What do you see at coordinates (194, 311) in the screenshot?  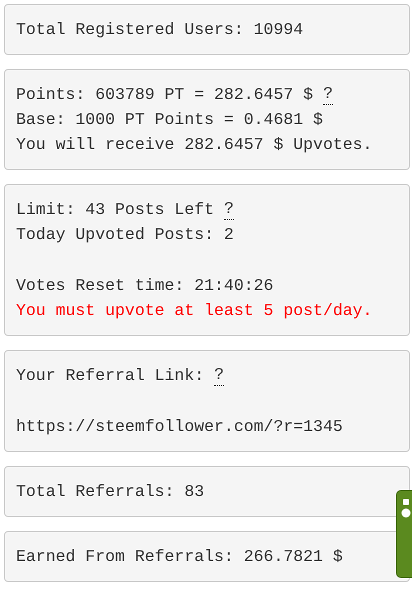 I see `warning-text: You must upvote at least 5 post/day.` at bounding box center [194, 311].